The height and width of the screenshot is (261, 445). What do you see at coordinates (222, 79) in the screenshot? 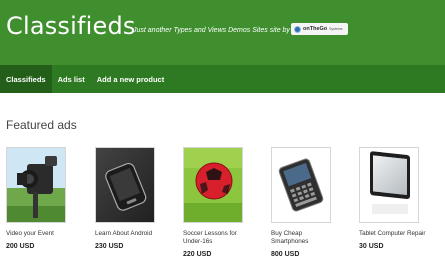
I see `main-nav: Classifieds Ads list Add a new product` at bounding box center [222, 79].